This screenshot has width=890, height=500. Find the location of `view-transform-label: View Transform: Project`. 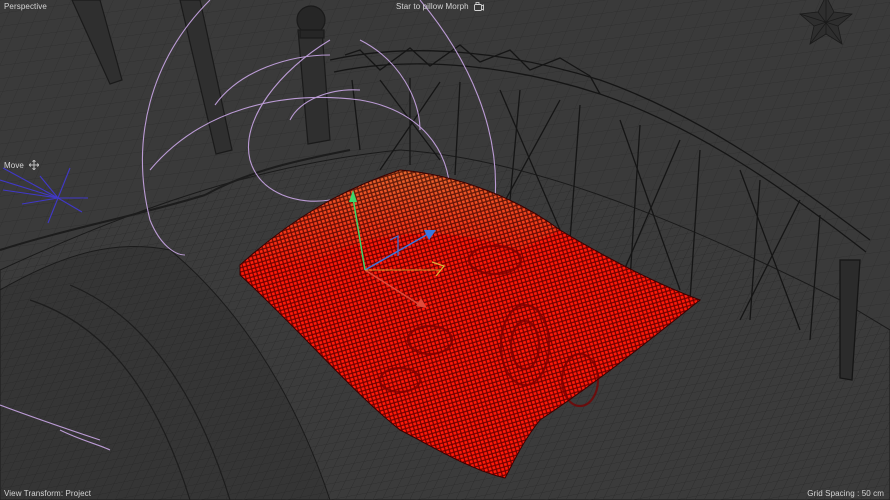

view-transform-label: View Transform: Project is located at coordinates (48, 493).